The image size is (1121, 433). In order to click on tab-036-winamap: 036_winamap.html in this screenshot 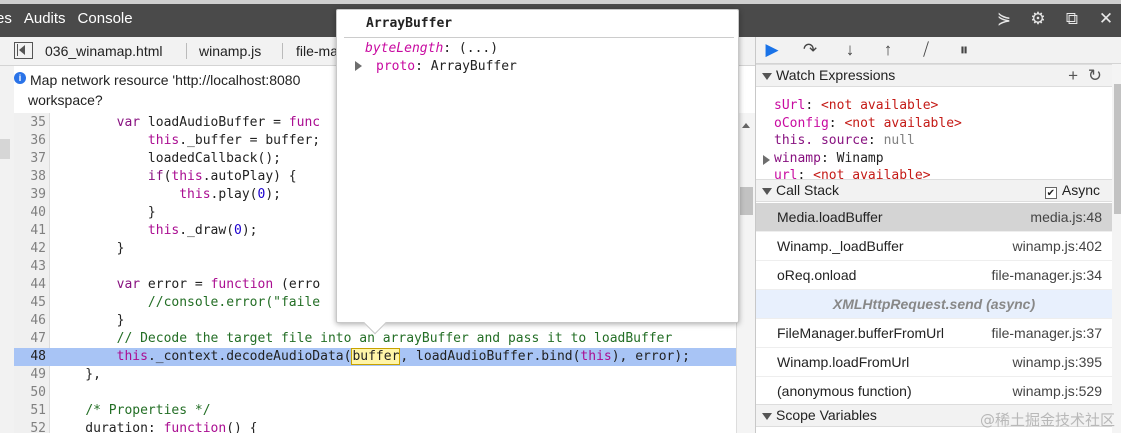, I will do `click(104, 51)`.